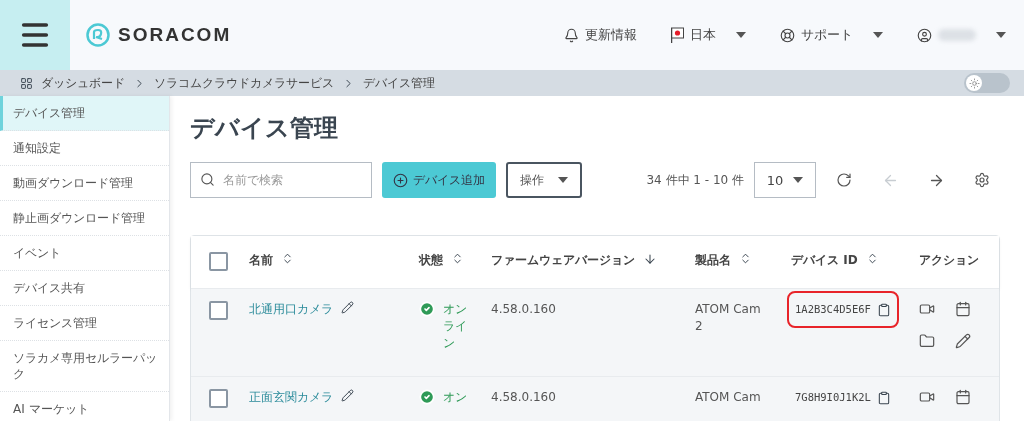  I want to click on product-name: ATOM Cam 2, so click(728, 318).